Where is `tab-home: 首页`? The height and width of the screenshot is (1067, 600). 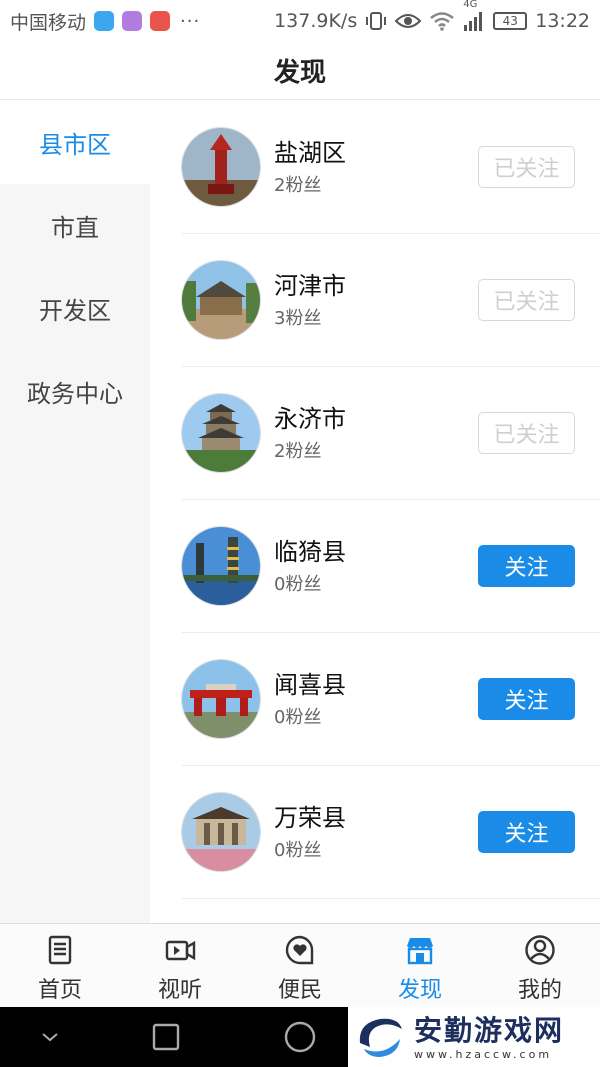 tab-home: 首页 is located at coordinates (60, 965).